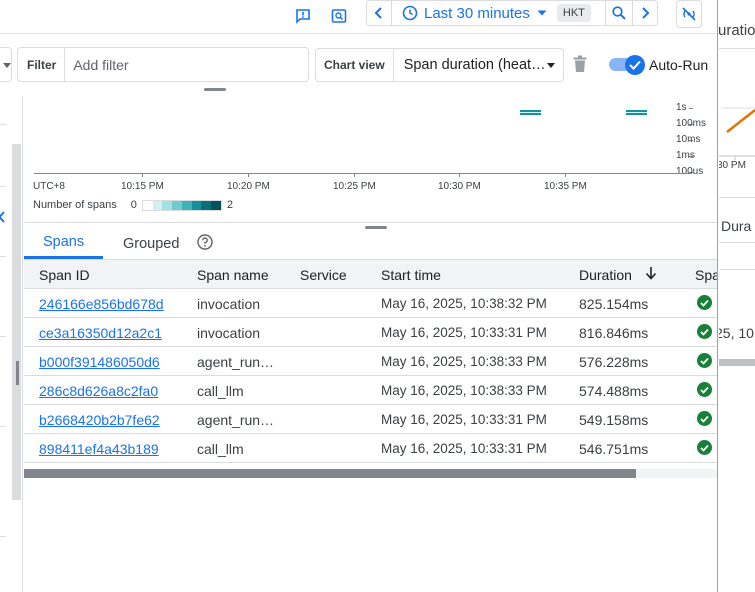 This screenshot has height=592, width=755. I want to click on chevron-left-icon, so click(3, 218).